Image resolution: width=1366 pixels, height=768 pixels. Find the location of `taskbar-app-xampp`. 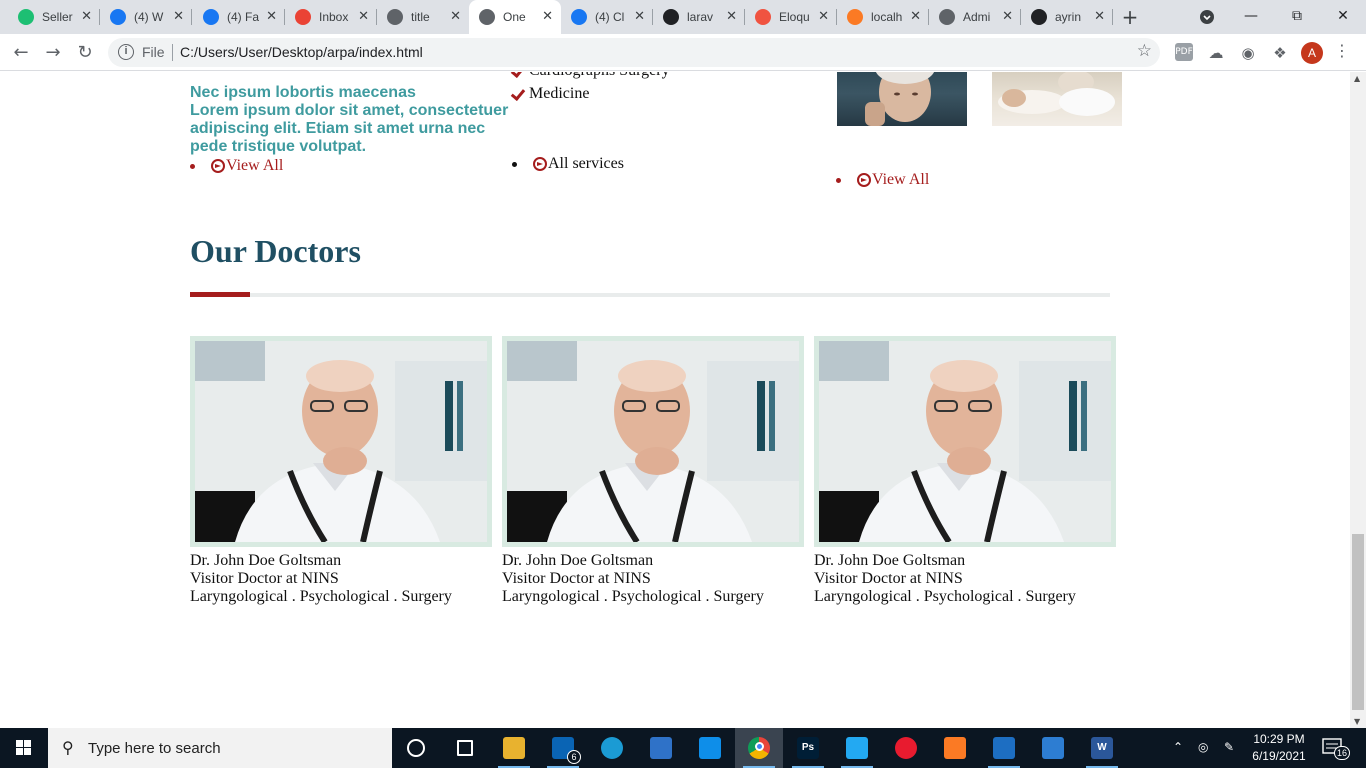

taskbar-app-xampp is located at coordinates (955, 748).